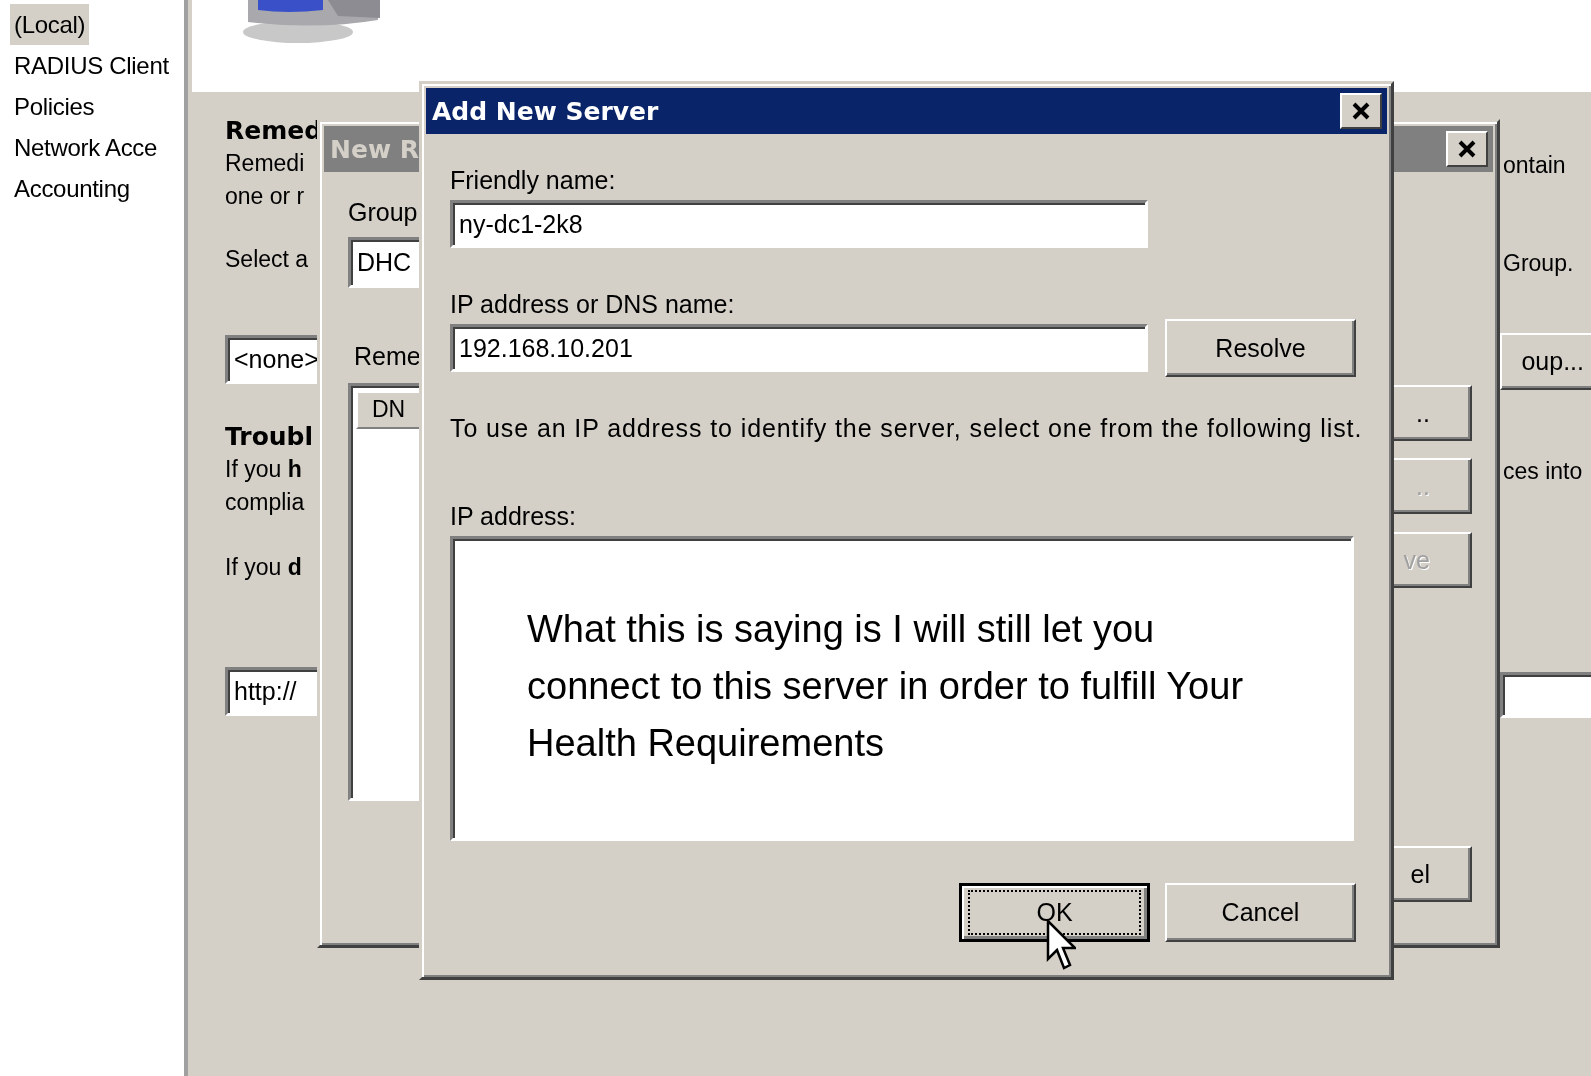 The height and width of the screenshot is (1076, 1591). What do you see at coordinates (799, 224) in the screenshot?
I see `input-field: ny-dc1-2k8` at bounding box center [799, 224].